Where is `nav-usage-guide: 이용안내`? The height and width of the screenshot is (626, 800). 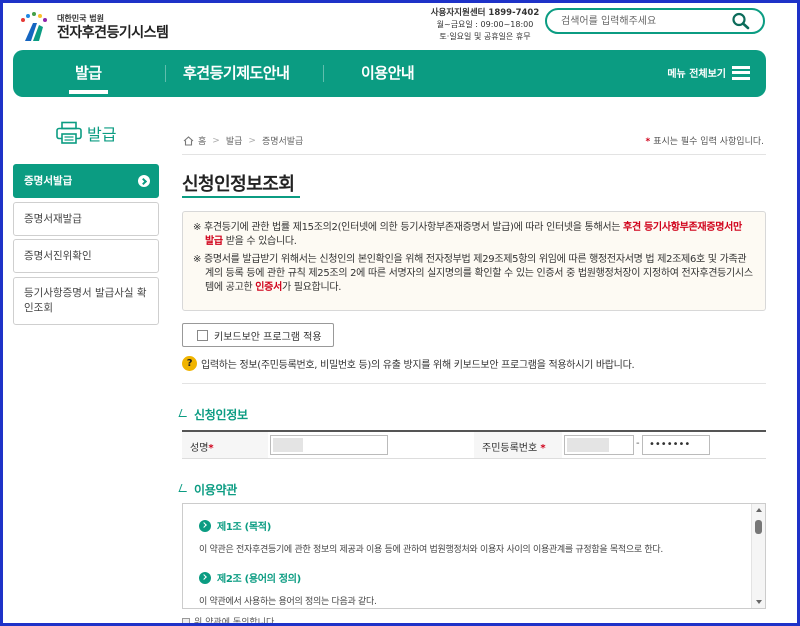 nav-usage-guide: 이용안내 is located at coordinates (388, 72).